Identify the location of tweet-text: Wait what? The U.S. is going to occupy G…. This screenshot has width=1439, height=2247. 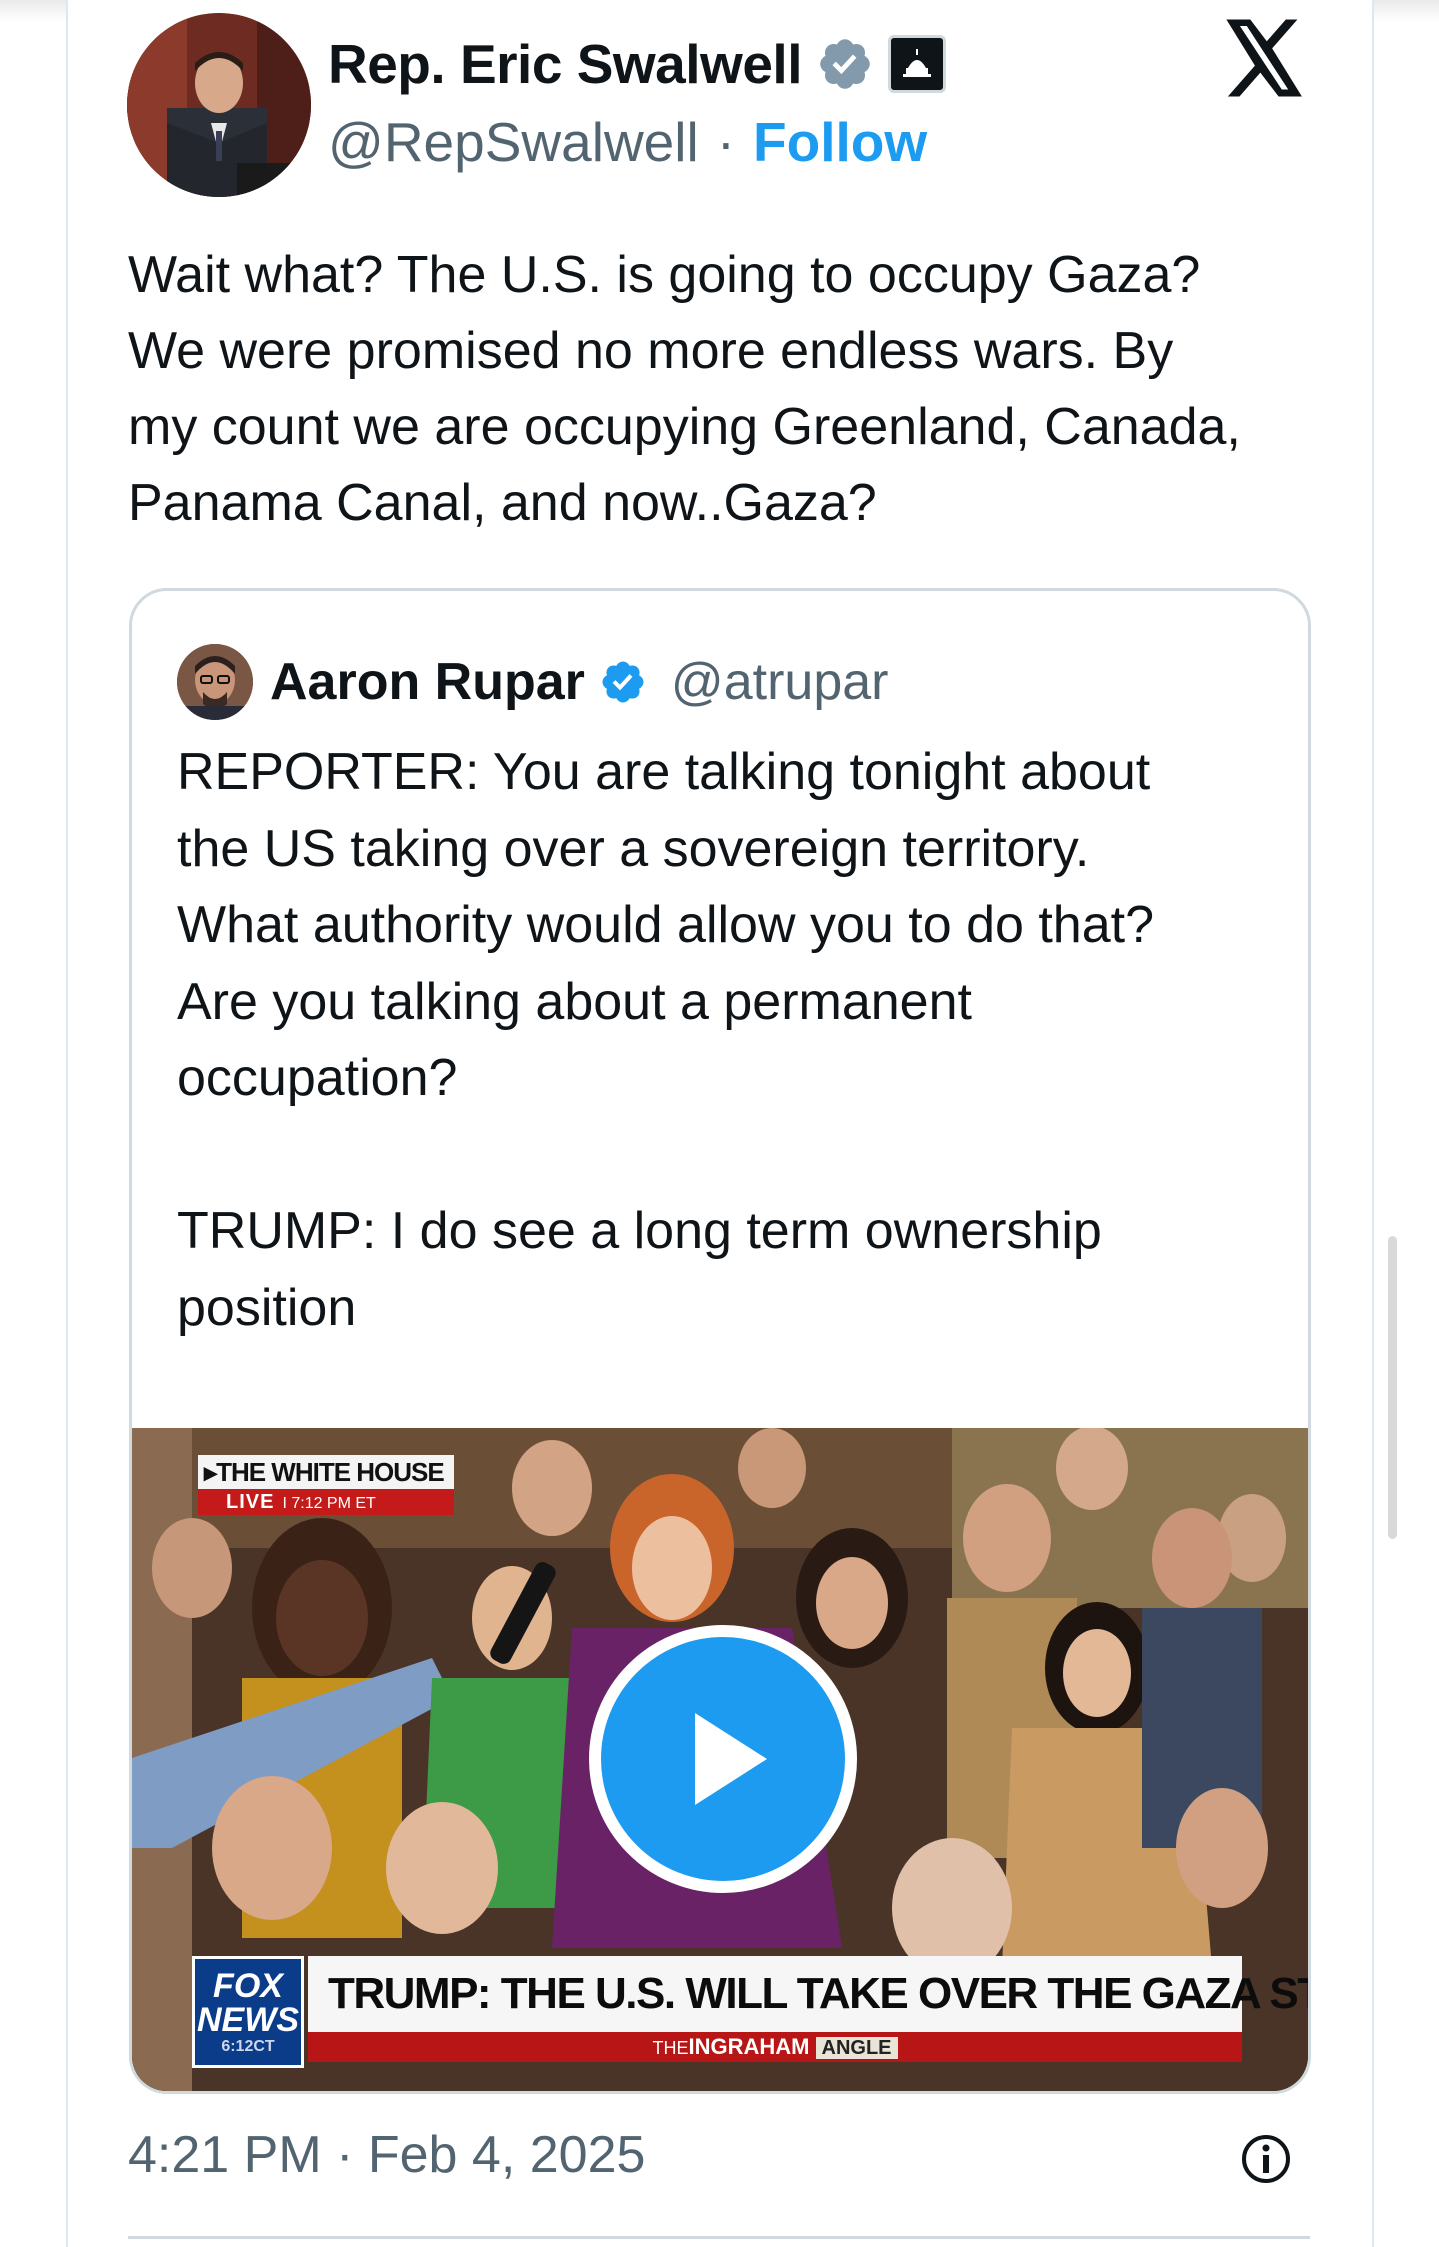
(684, 389).